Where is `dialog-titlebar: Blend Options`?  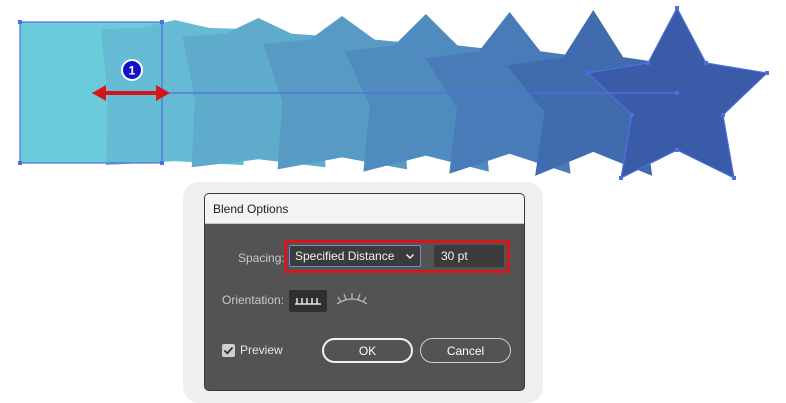
dialog-titlebar: Blend Options is located at coordinates (364, 209).